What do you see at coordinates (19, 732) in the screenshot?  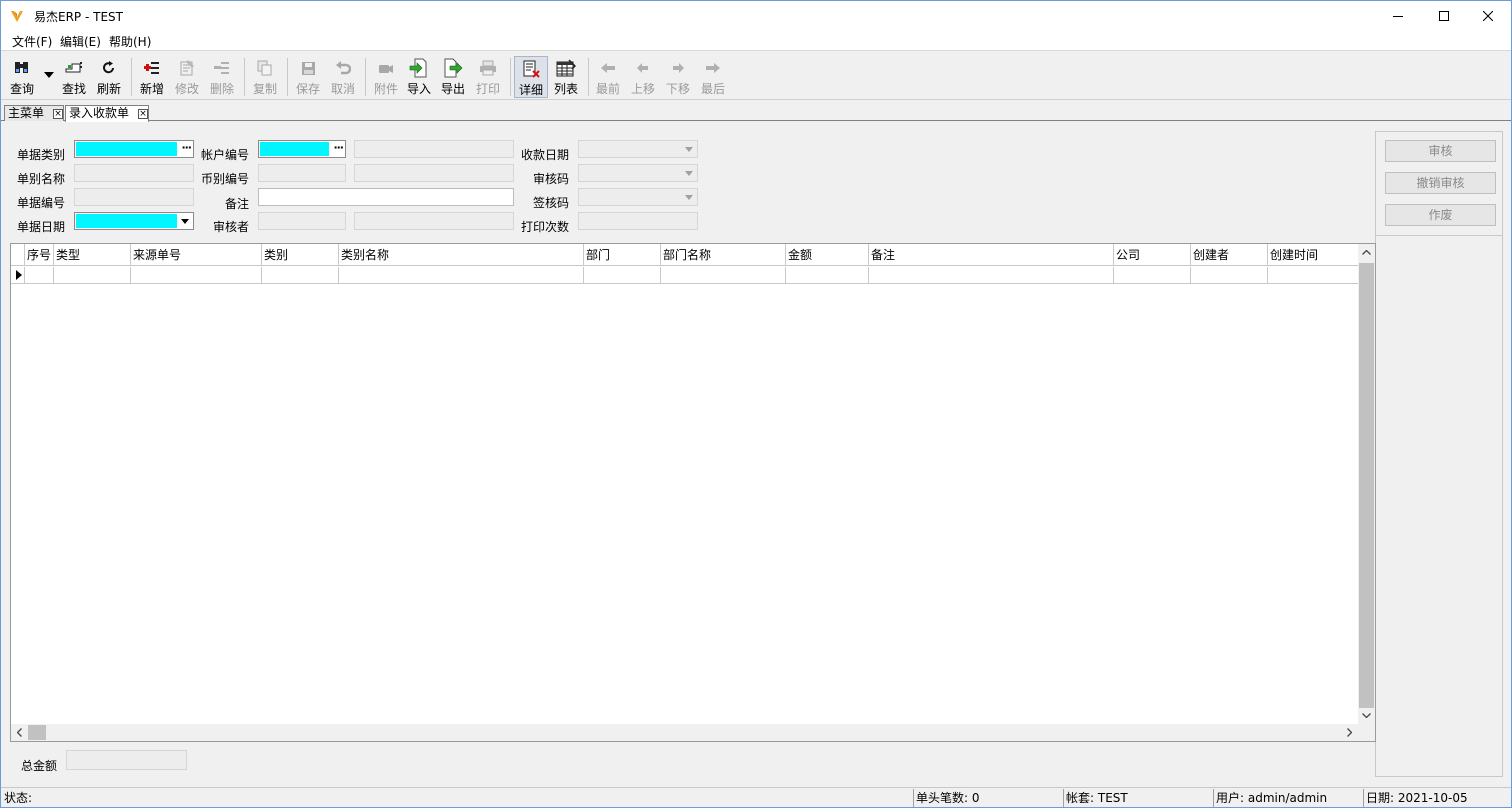 I see `scroll-left-icon` at bounding box center [19, 732].